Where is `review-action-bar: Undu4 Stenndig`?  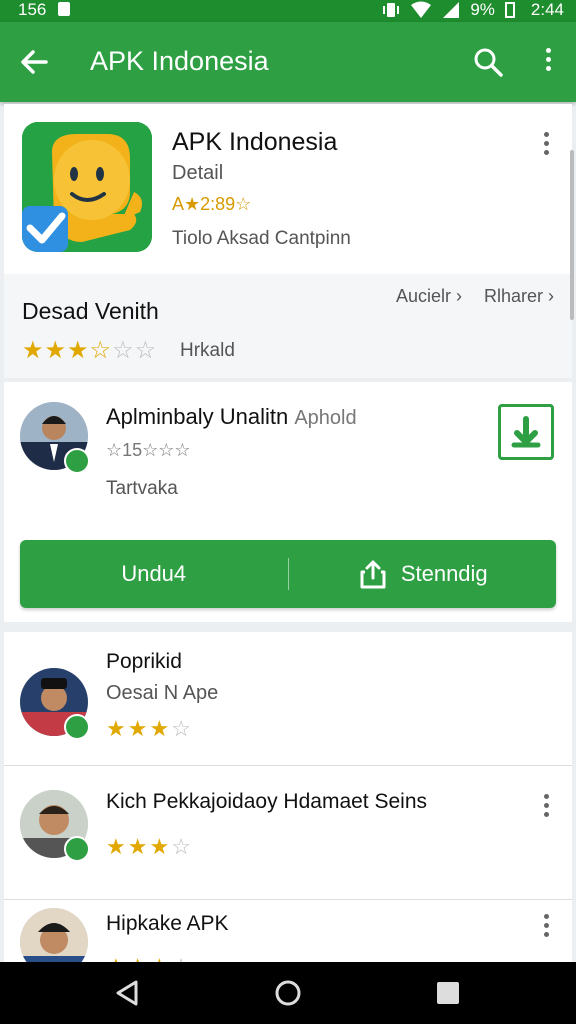
review-action-bar: Undu4 Stenndig is located at coordinates (288, 574).